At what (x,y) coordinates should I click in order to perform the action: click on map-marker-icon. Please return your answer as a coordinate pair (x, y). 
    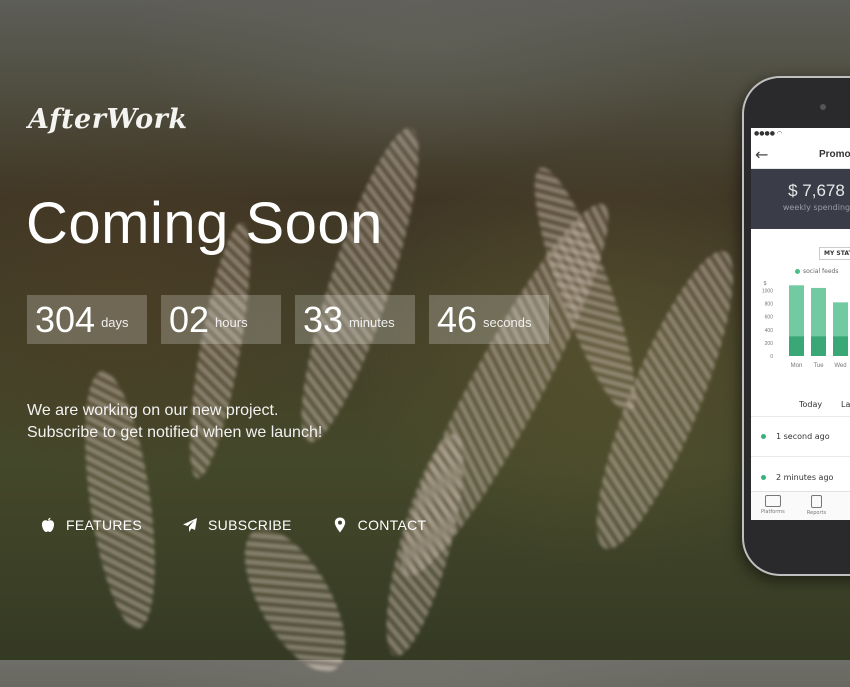
    Looking at the image, I should click on (340, 525).